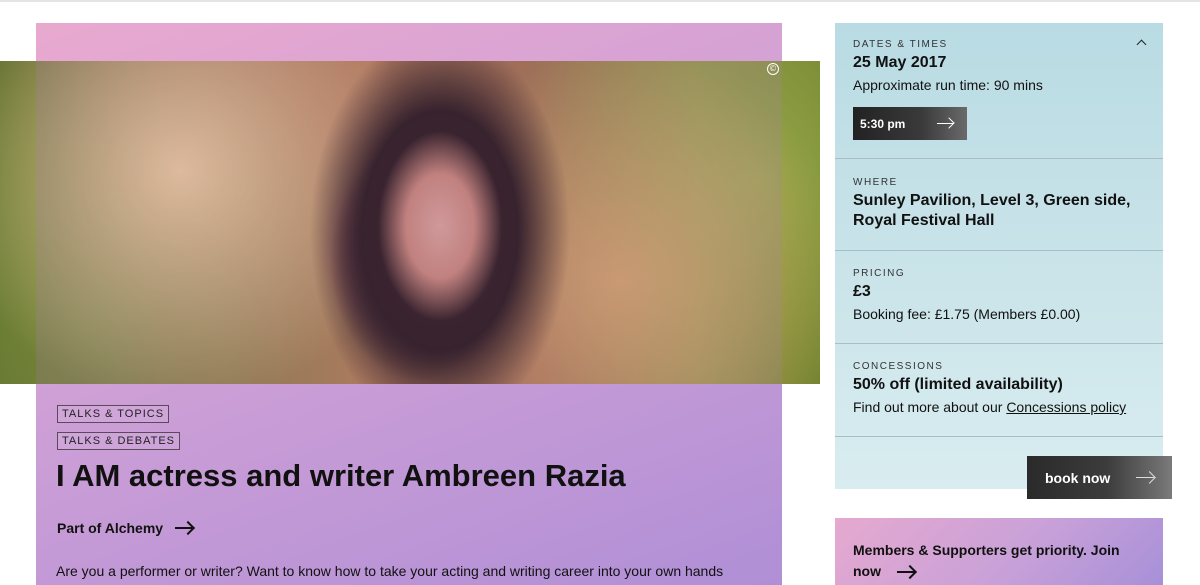 This screenshot has width=1200, height=585. I want to click on part-of-label: Part of Alchemy, so click(110, 528).